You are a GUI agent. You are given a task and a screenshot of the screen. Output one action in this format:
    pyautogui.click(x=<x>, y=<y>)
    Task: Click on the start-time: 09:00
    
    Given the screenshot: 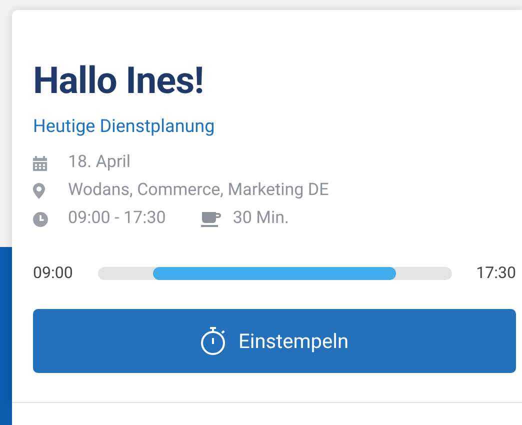 What is the action you would take?
    pyautogui.click(x=53, y=273)
    